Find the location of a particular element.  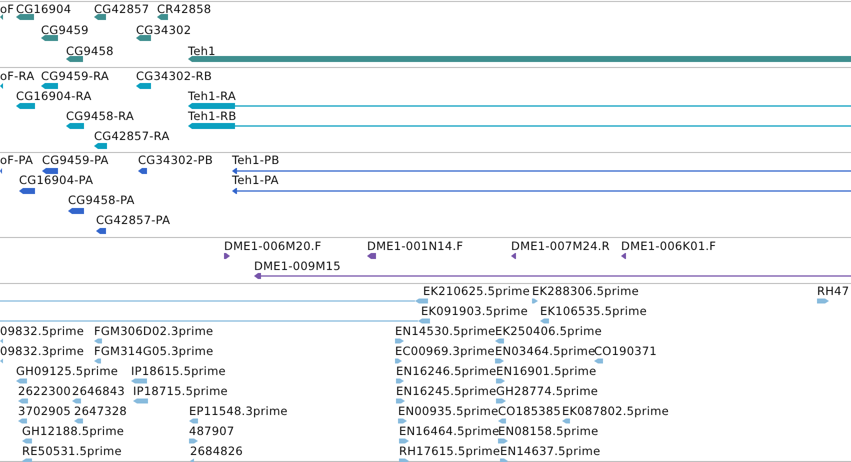

feature-label: oF is located at coordinates (7, 9).